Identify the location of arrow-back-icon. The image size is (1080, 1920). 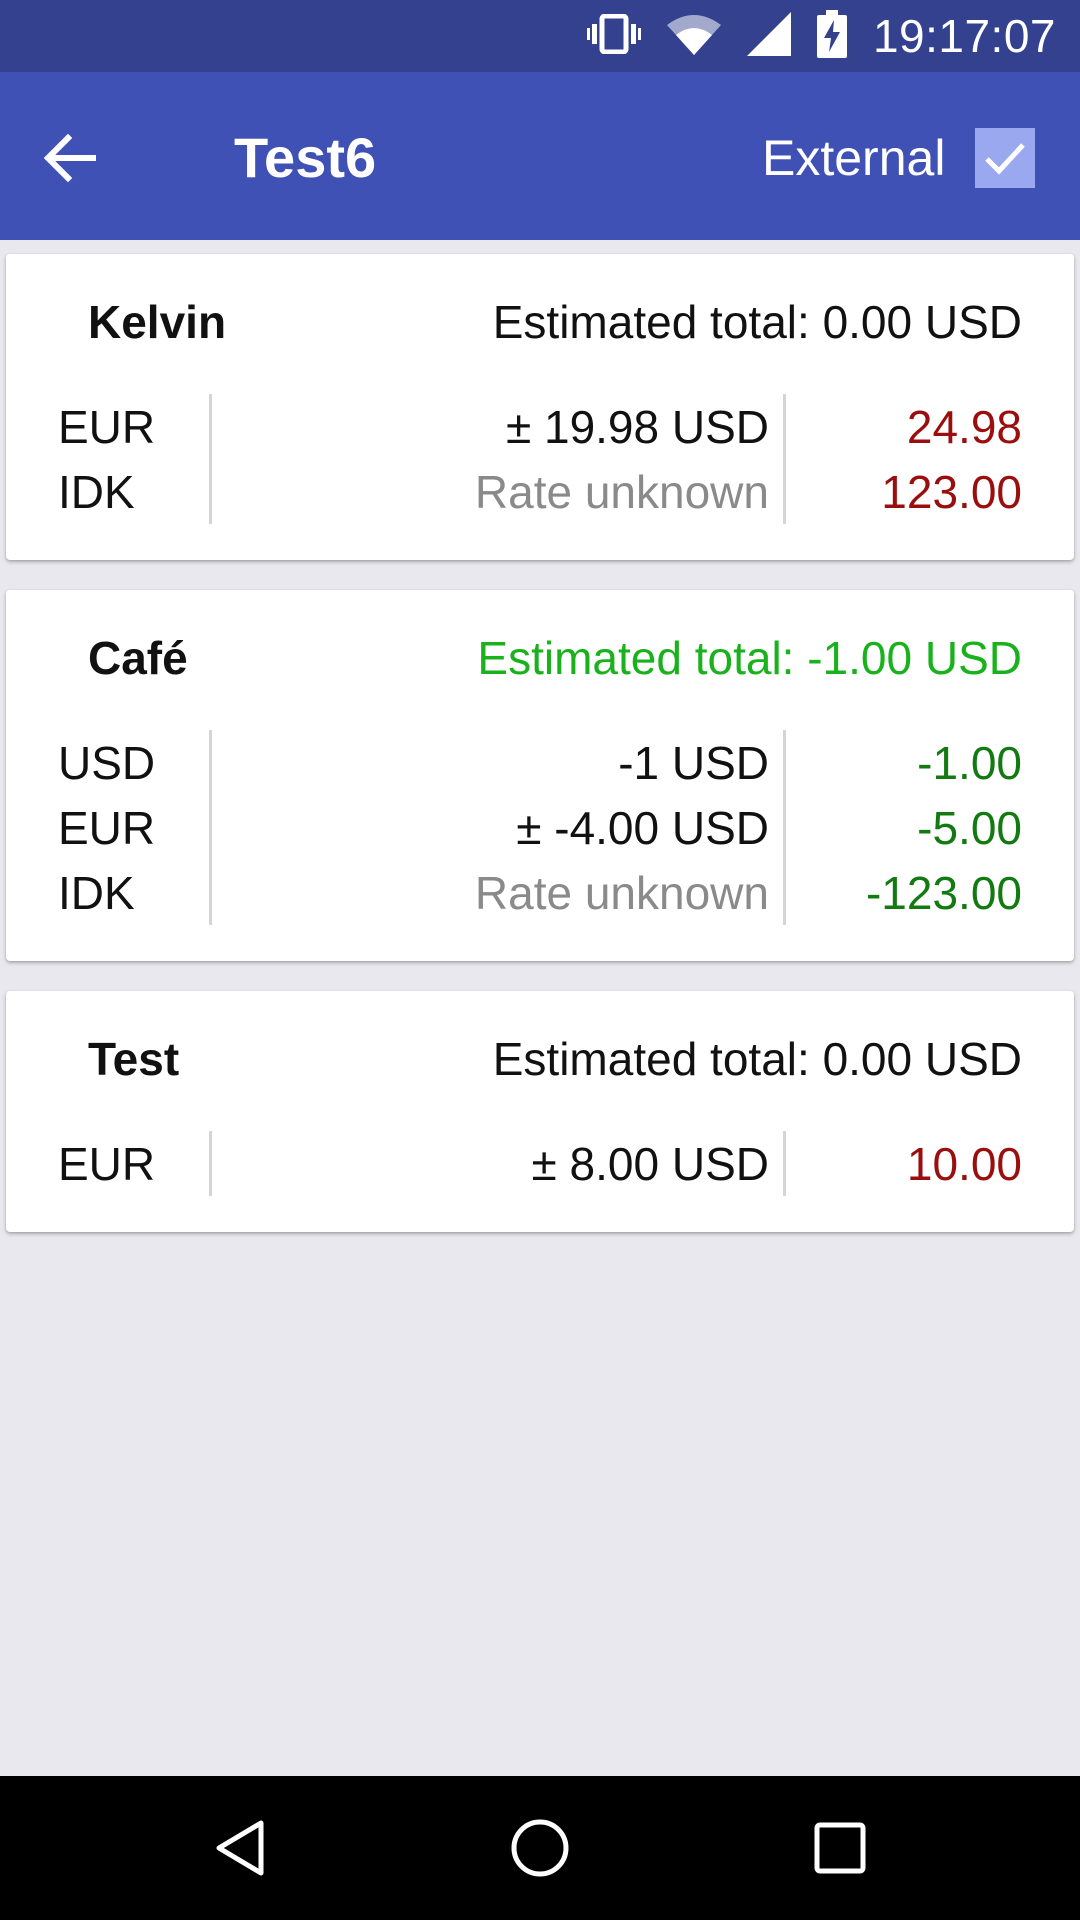
(70, 158).